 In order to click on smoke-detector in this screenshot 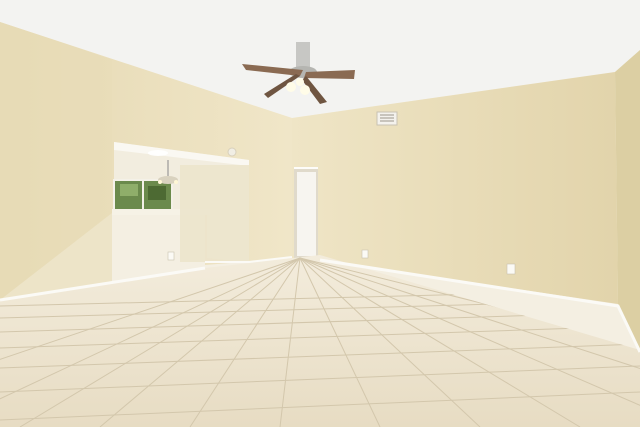, I will do `click(232, 152)`.